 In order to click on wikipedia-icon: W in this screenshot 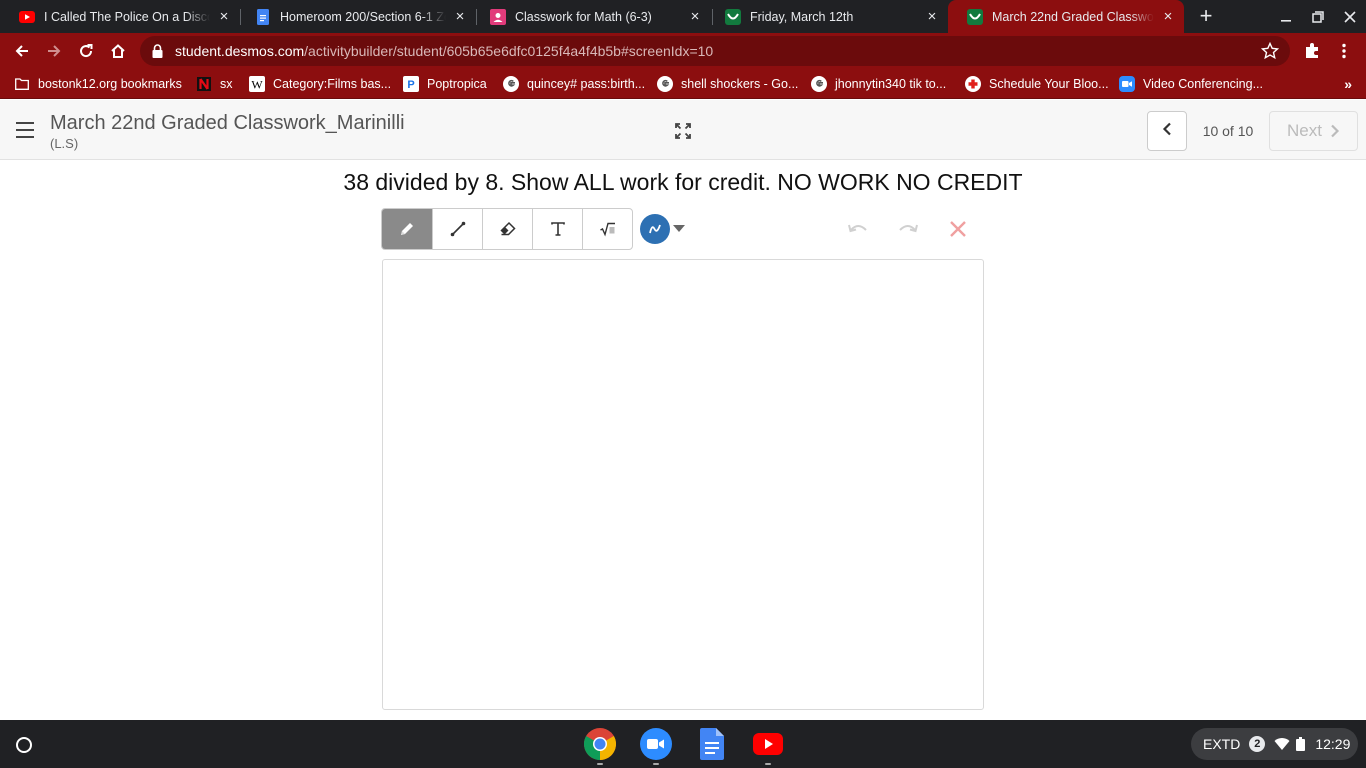, I will do `click(257, 84)`.